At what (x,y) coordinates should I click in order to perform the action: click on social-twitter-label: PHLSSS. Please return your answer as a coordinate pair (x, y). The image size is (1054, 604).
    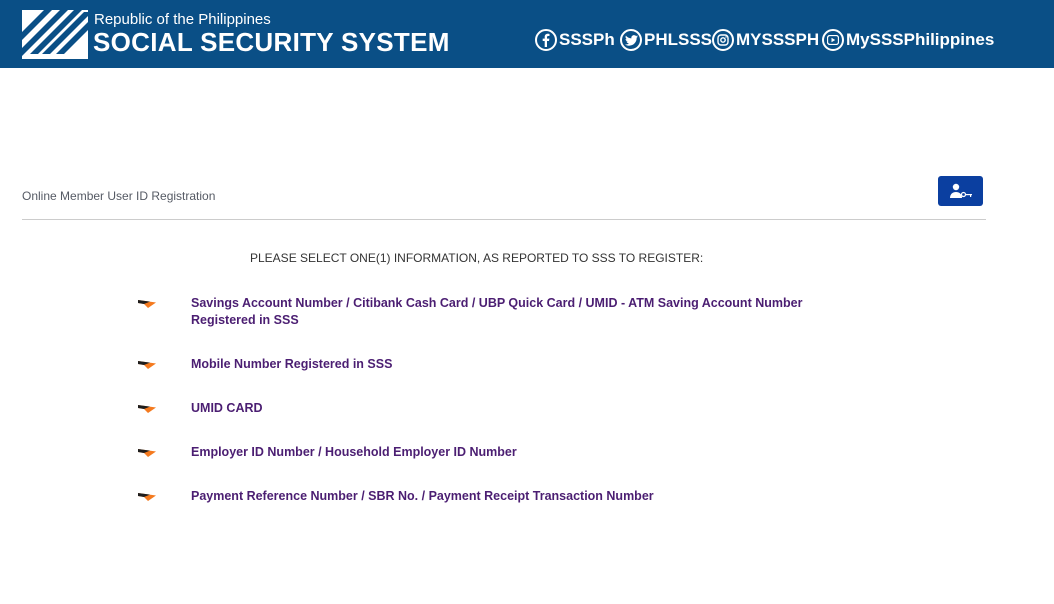
    Looking at the image, I should click on (678, 39).